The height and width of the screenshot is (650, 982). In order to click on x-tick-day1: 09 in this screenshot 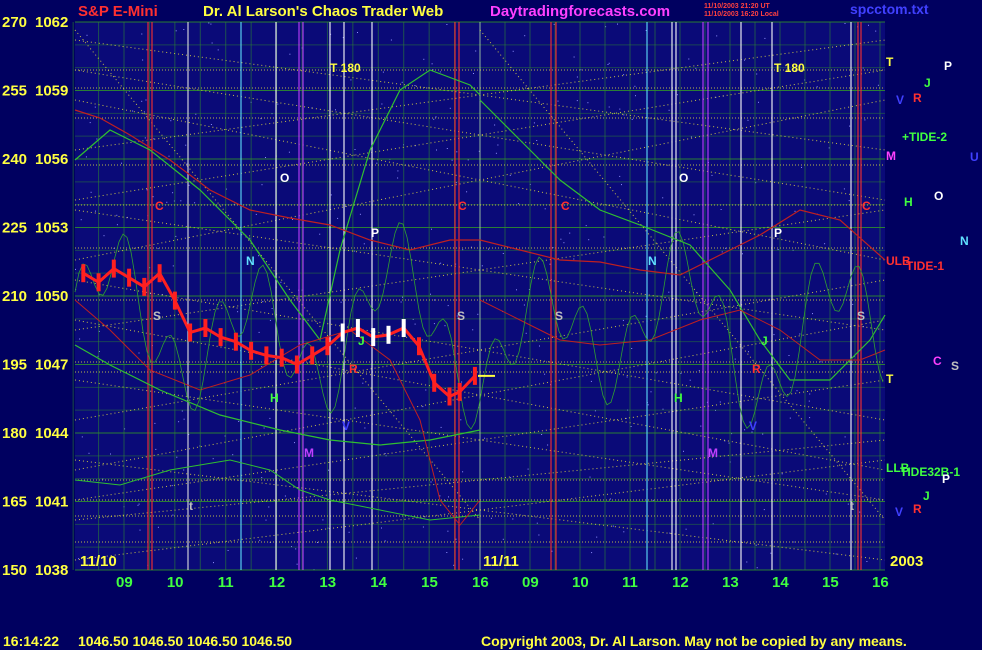, I will do `click(124, 582)`.